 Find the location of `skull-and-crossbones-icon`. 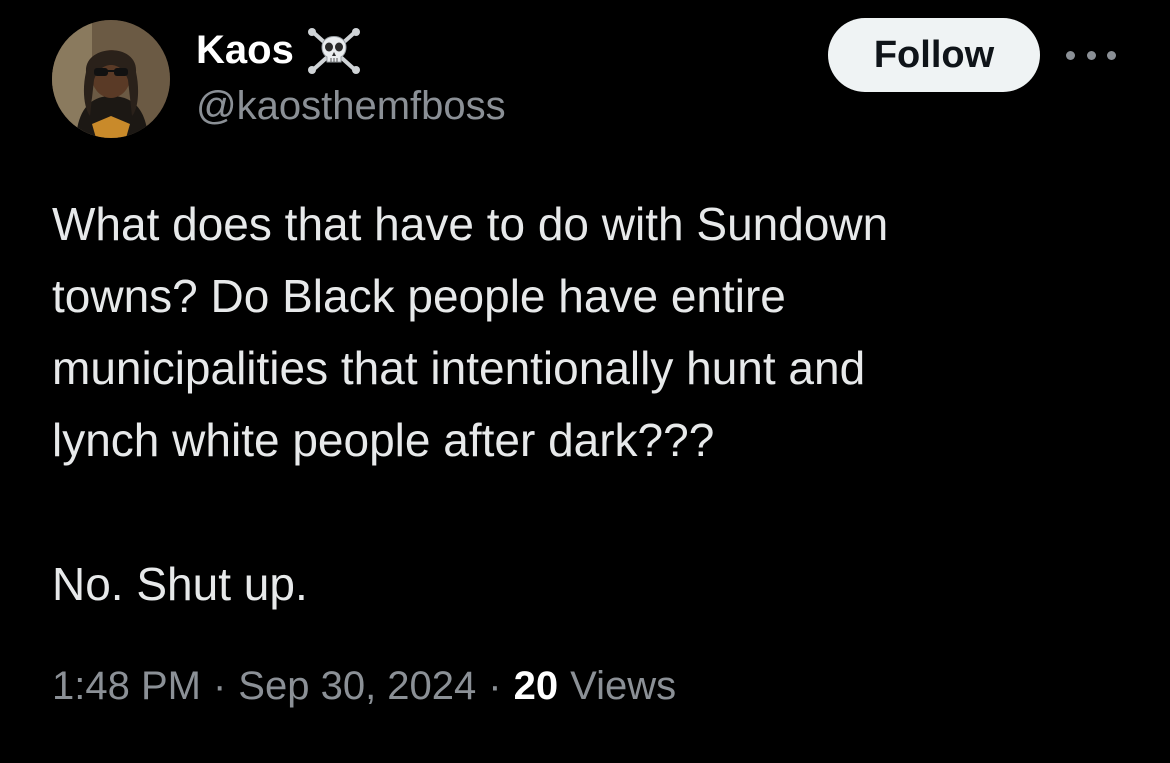

skull-and-crossbones-icon is located at coordinates (334, 50).